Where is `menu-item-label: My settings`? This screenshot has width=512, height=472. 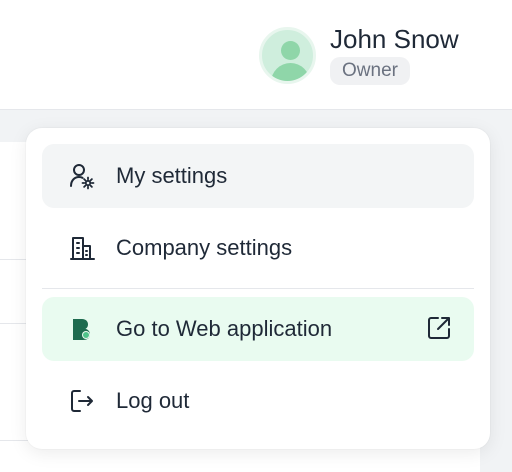
menu-item-label: My settings is located at coordinates (172, 175).